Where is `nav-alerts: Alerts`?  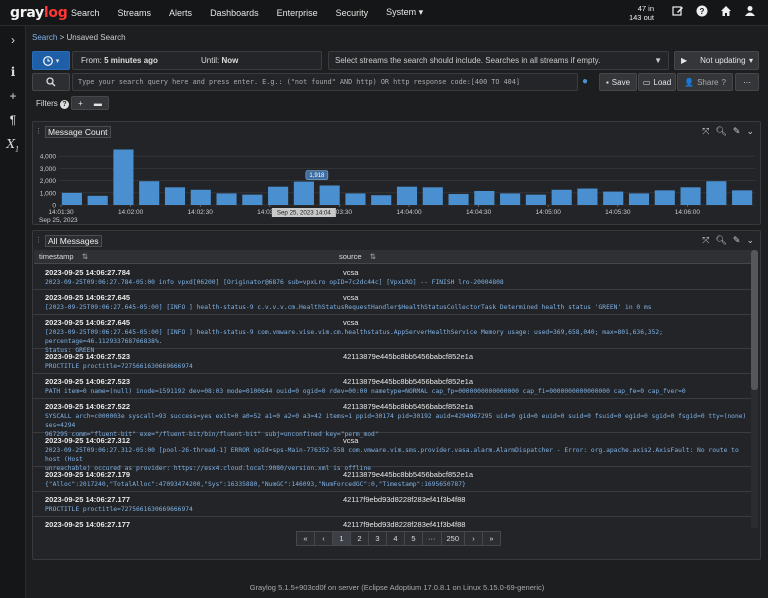
nav-alerts: Alerts is located at coordinates (180, 13).